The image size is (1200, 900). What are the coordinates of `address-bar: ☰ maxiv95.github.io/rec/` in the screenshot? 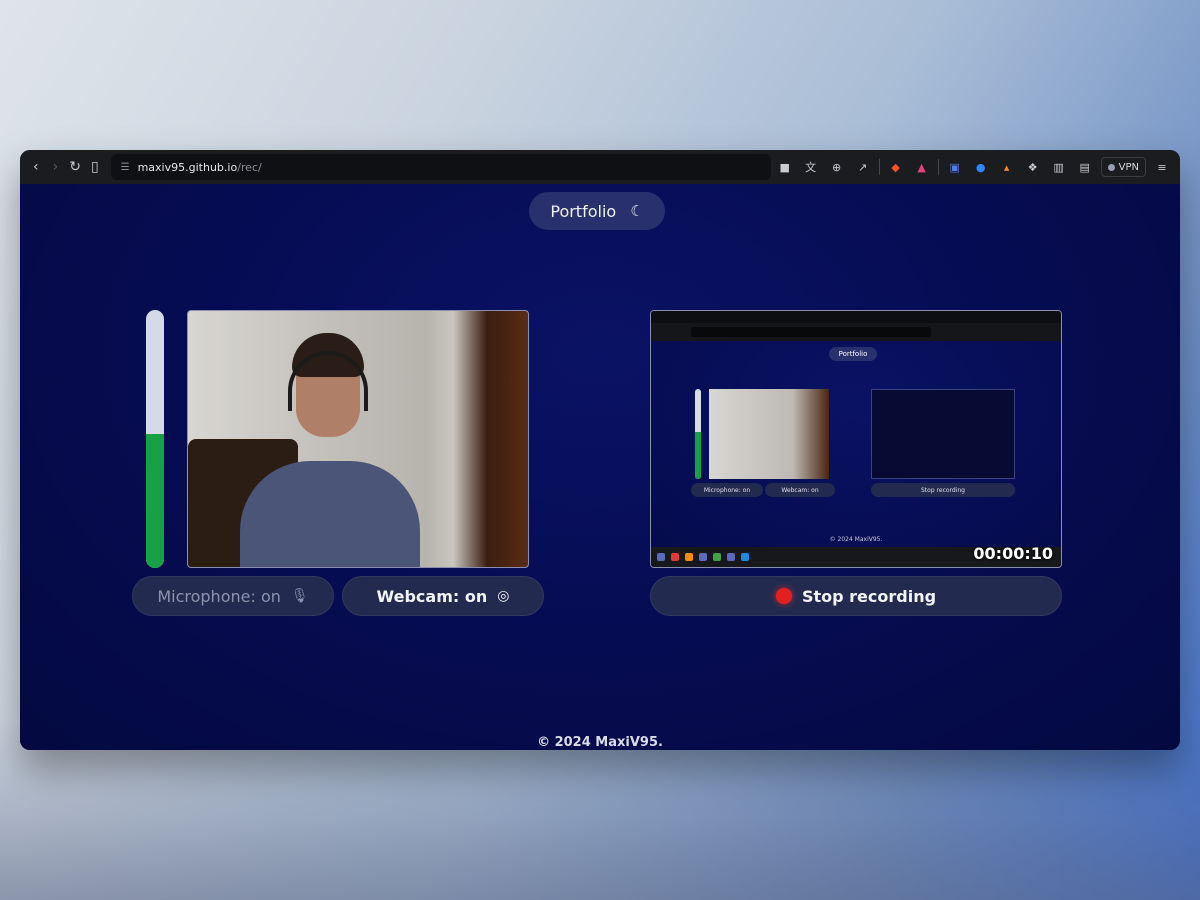 It's located at (440, 167).